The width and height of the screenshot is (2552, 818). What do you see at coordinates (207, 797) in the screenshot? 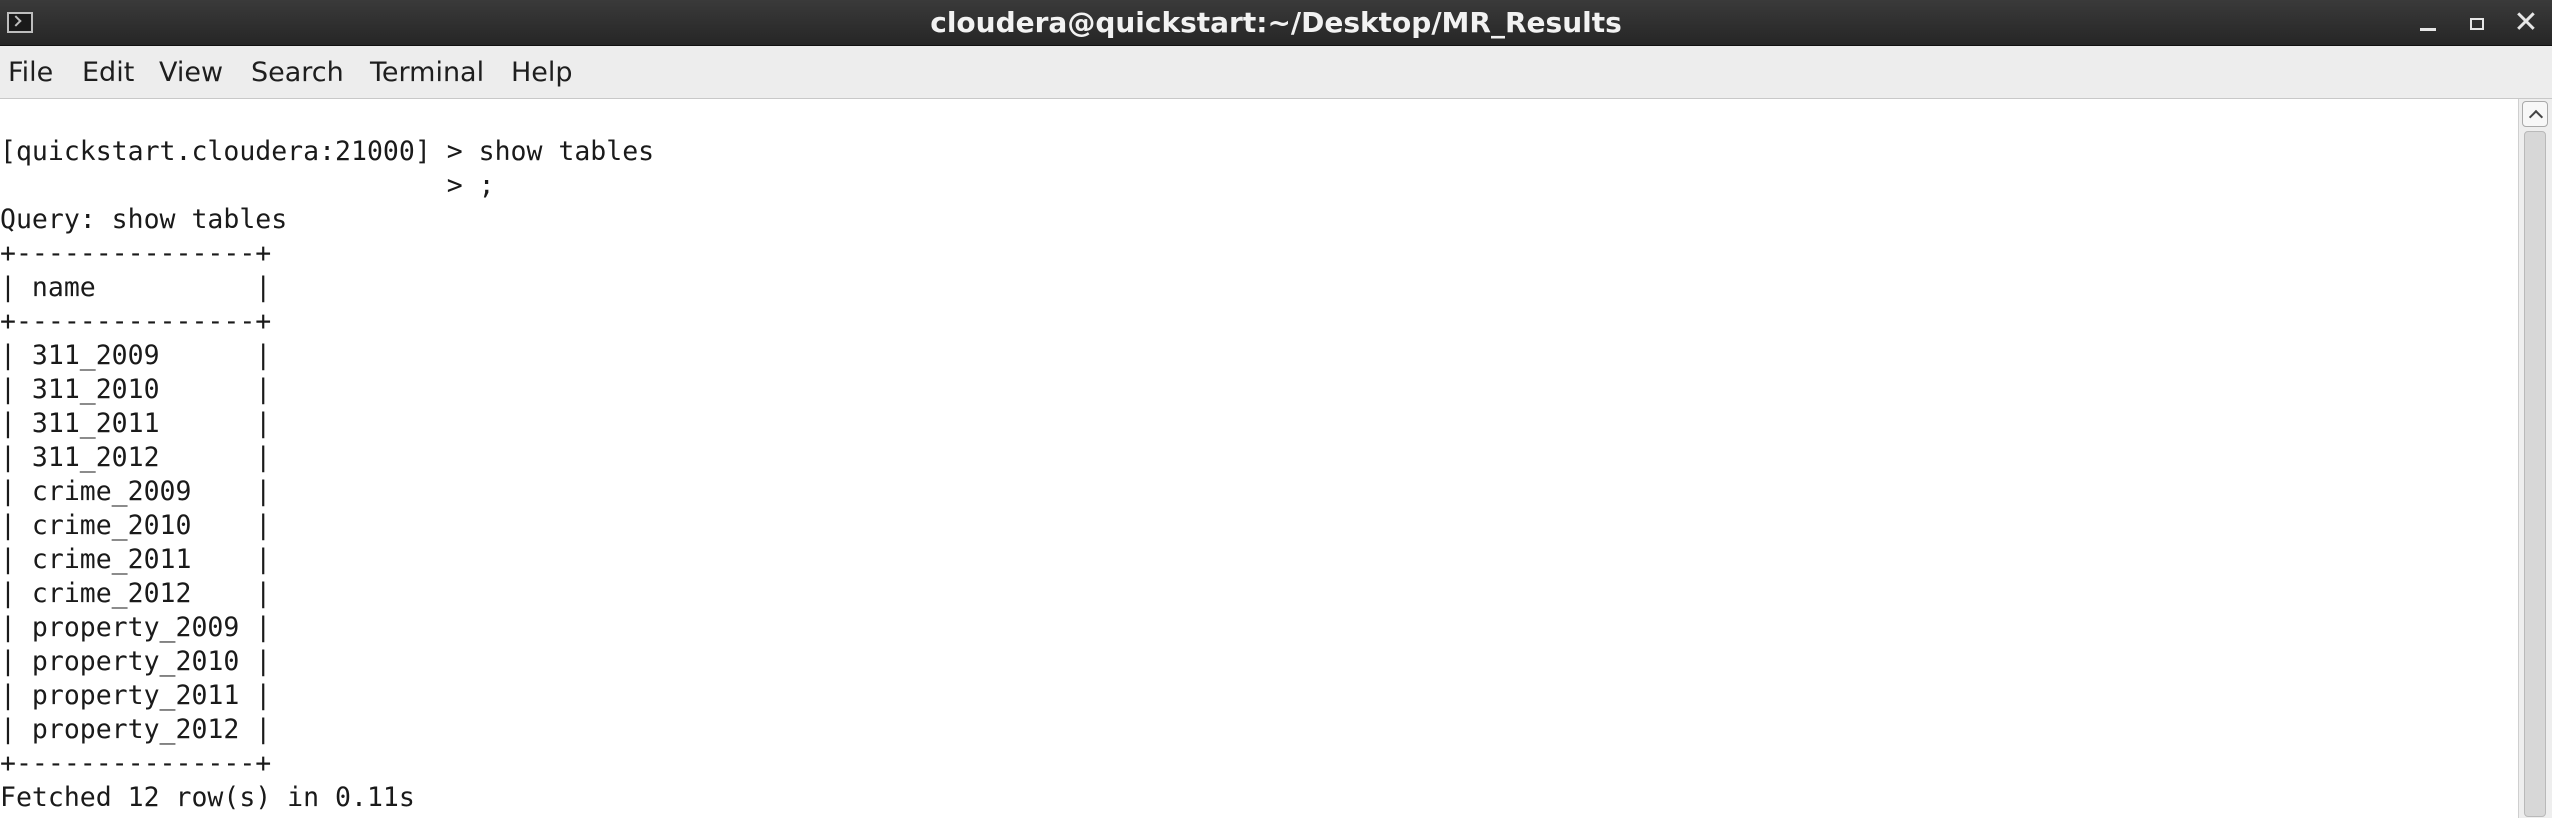
I see `terminal-line: Fetched 12 row(s) in 0.11s` at bounding box center [207, 797].